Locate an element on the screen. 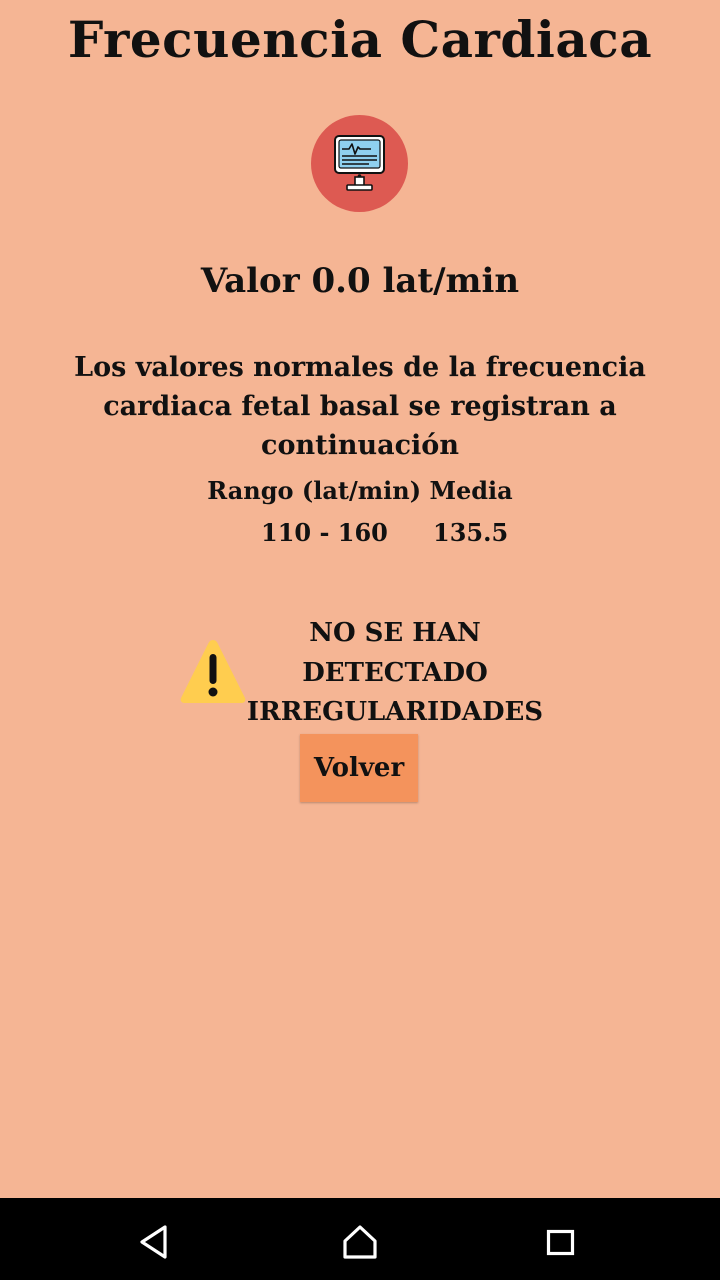 This screenshot has height=1280, width=720. android-navigation-bar is located at coordinates (360, 1239).